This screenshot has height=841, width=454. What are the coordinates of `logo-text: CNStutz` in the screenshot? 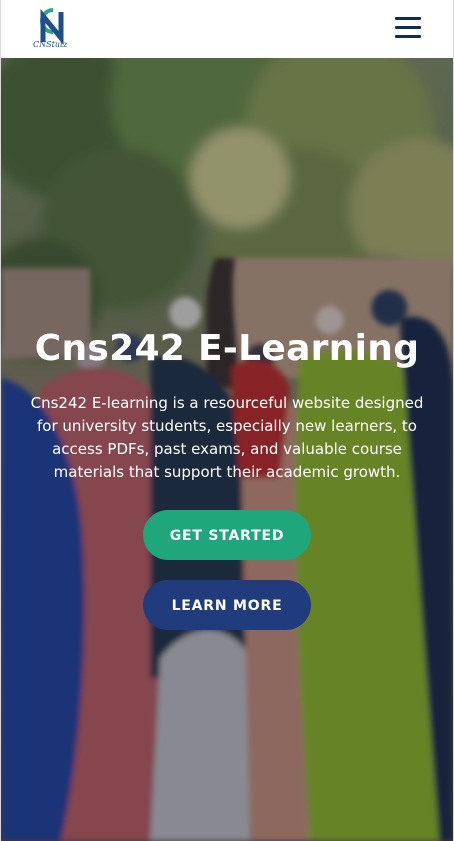 It's located at (50, 44).